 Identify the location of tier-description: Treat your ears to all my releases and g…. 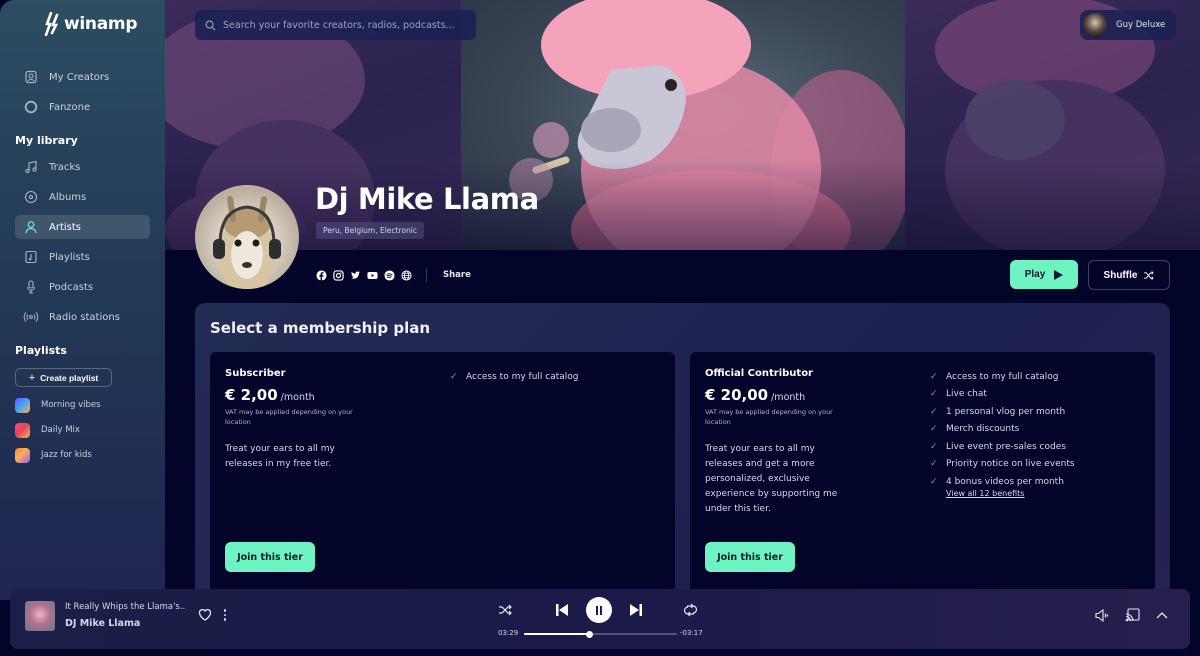
(771, 479).